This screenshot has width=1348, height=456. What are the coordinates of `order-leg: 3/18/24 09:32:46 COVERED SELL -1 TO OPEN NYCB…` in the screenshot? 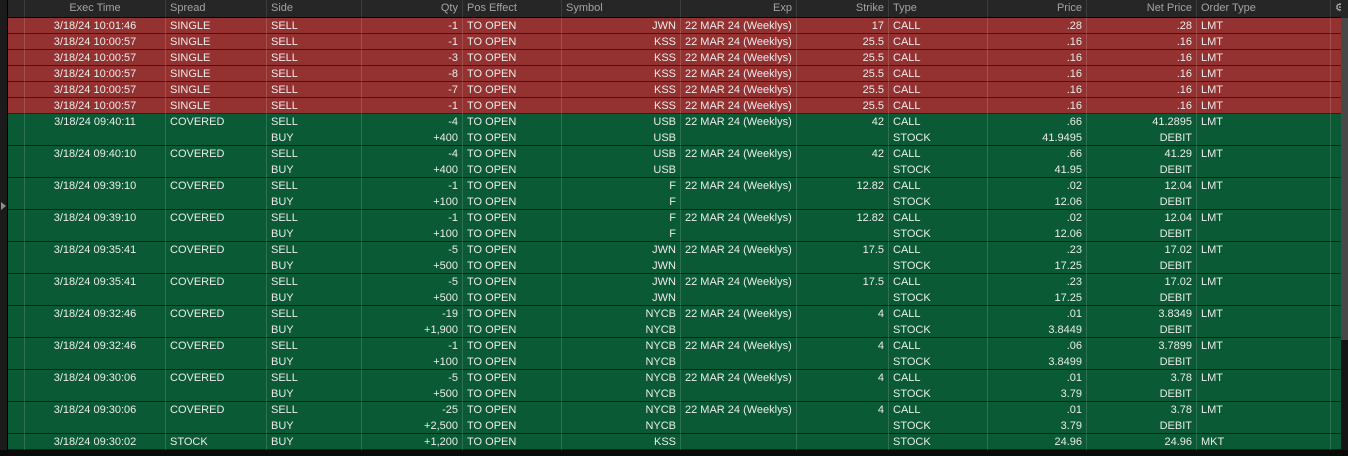 It's located at (674, 346).